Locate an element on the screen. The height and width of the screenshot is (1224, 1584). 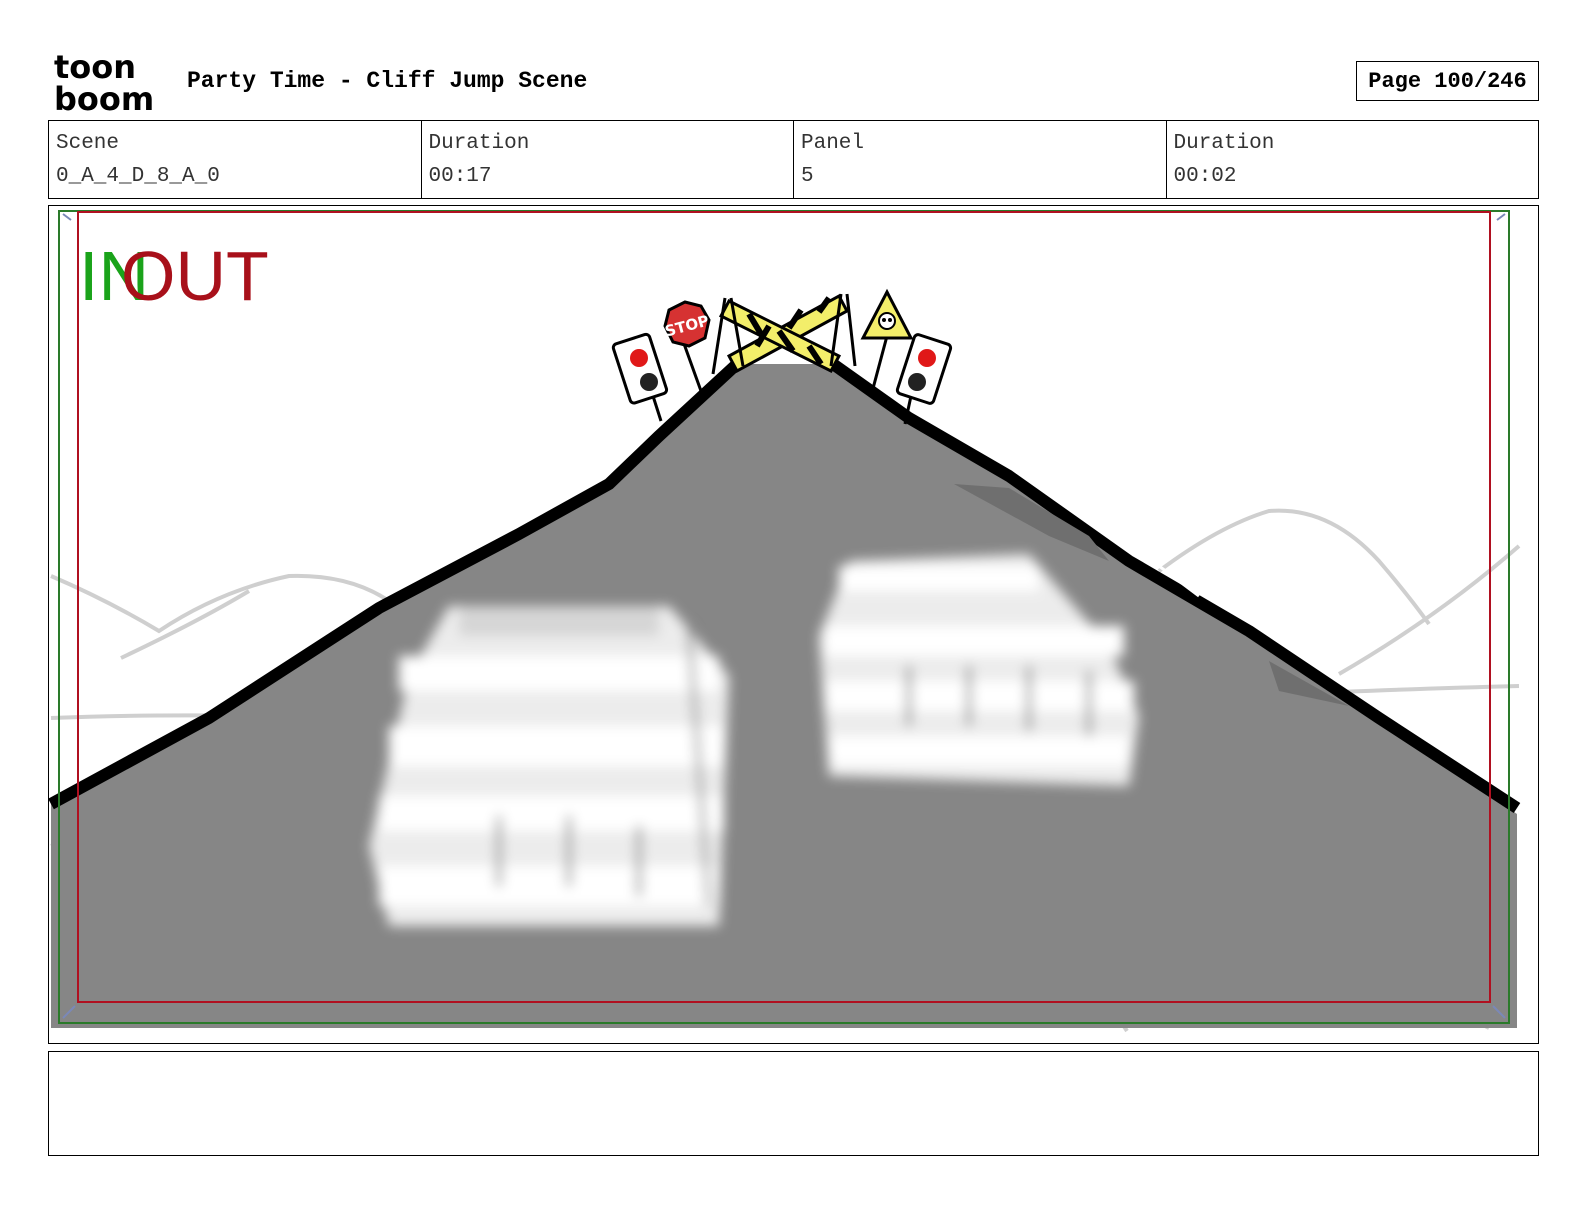
panel-cell: Panel 5 is located at coordinates (980, 159).